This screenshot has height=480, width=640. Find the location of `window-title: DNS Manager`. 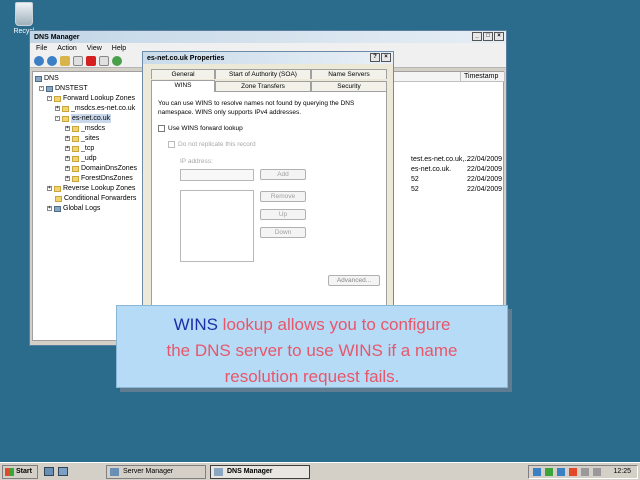

window-title: DNS Manager is located at coordinates (57, 37).